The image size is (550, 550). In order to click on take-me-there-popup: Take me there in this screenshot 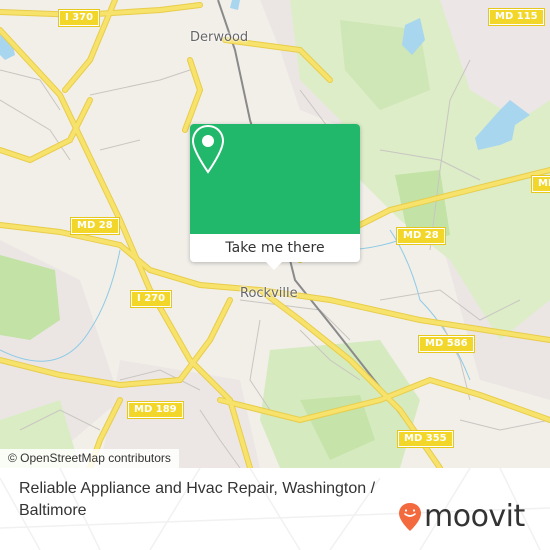, I will do `click(275, 197)`.